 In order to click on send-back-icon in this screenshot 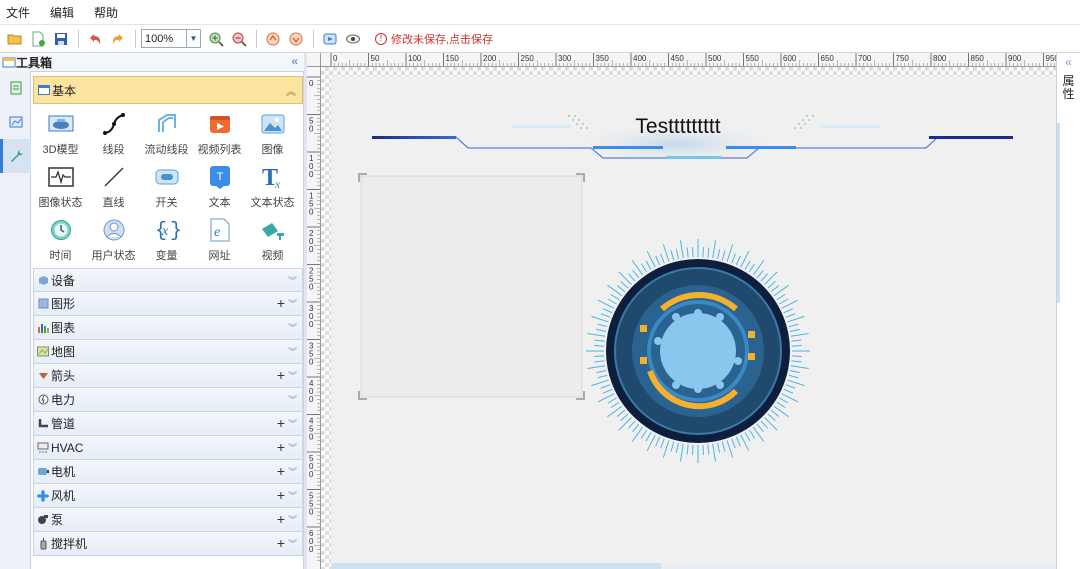, I will do `click(296, 38)`.